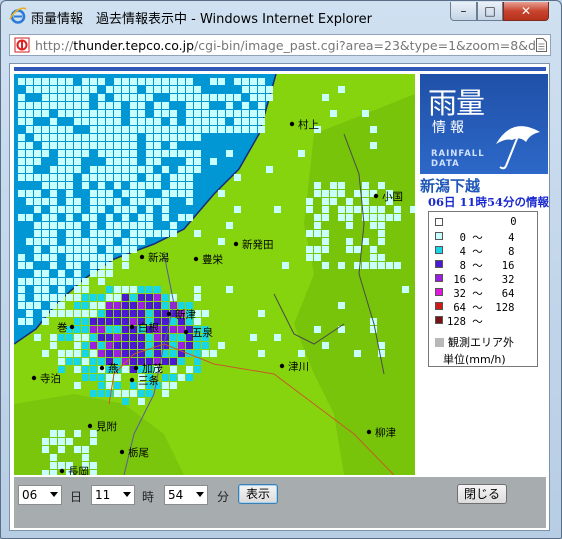 The height and width of the screenshot is (539, 562). Describe the element at coordinates (186, 495) in the screenshot. I see `minute-select: 54` at that location.